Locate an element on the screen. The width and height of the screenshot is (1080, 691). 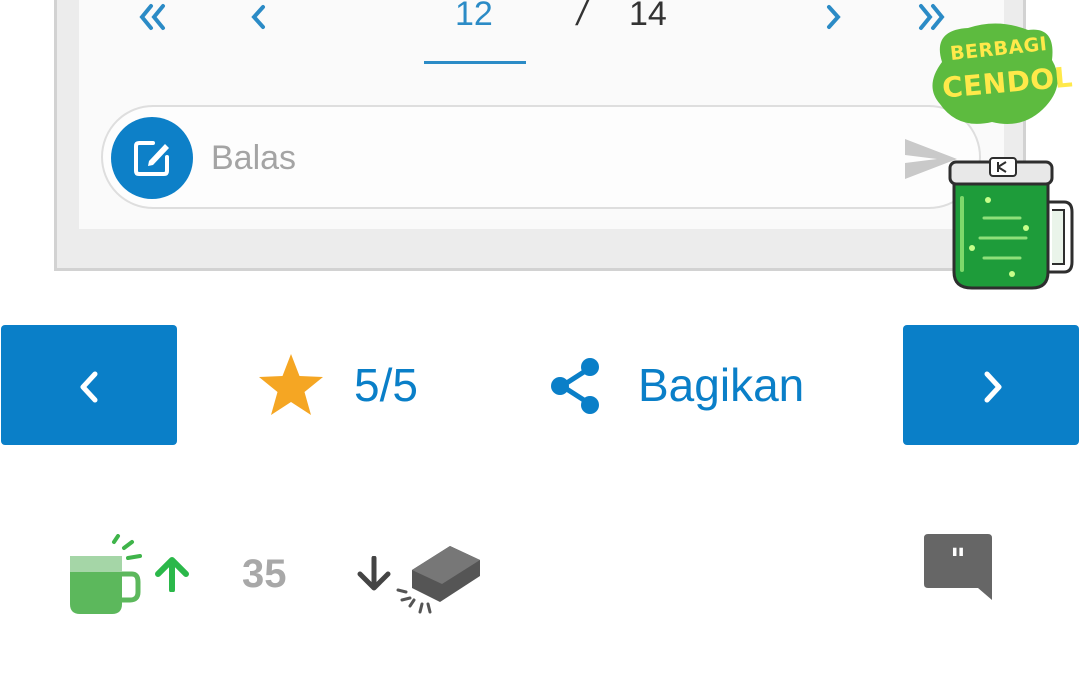
first-page-button is located at coordinates (152, 17).